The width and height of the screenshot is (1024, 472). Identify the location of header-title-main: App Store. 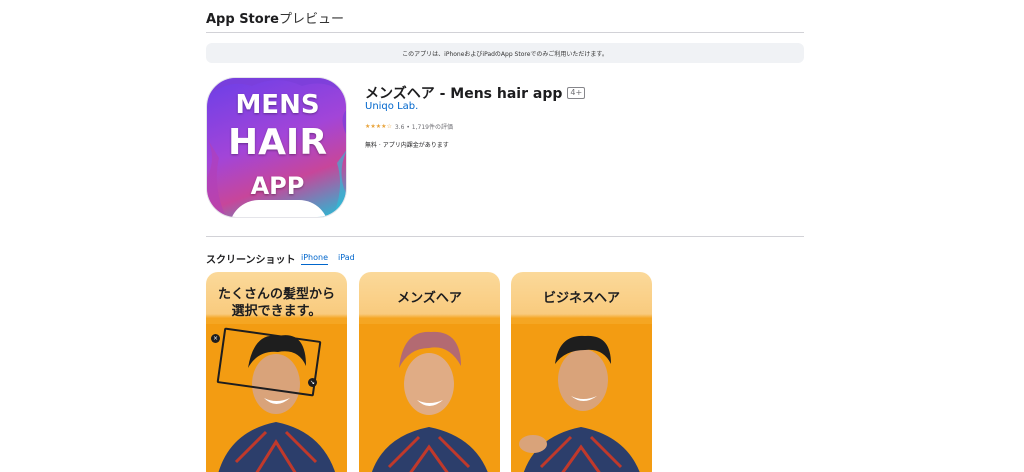
(242, 19).